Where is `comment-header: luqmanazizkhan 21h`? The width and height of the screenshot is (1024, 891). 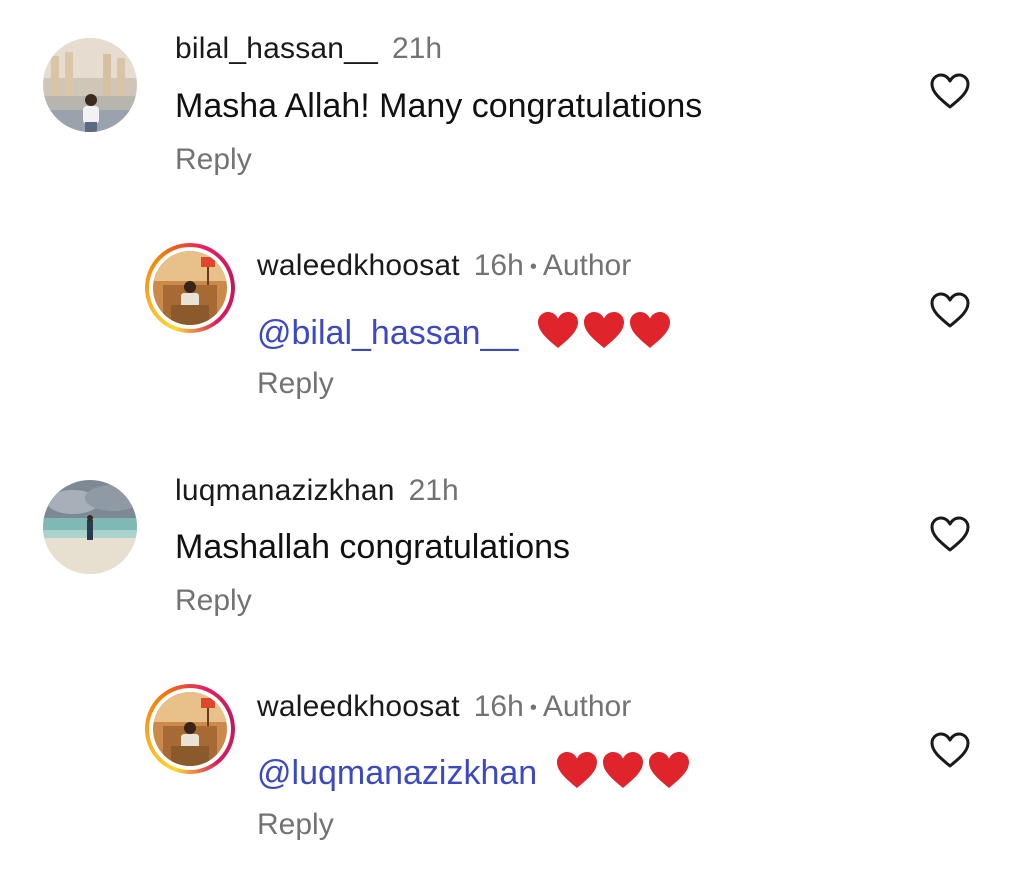 comment-header: luqmanazizkhan 21h is located at coordinates (317, 491).